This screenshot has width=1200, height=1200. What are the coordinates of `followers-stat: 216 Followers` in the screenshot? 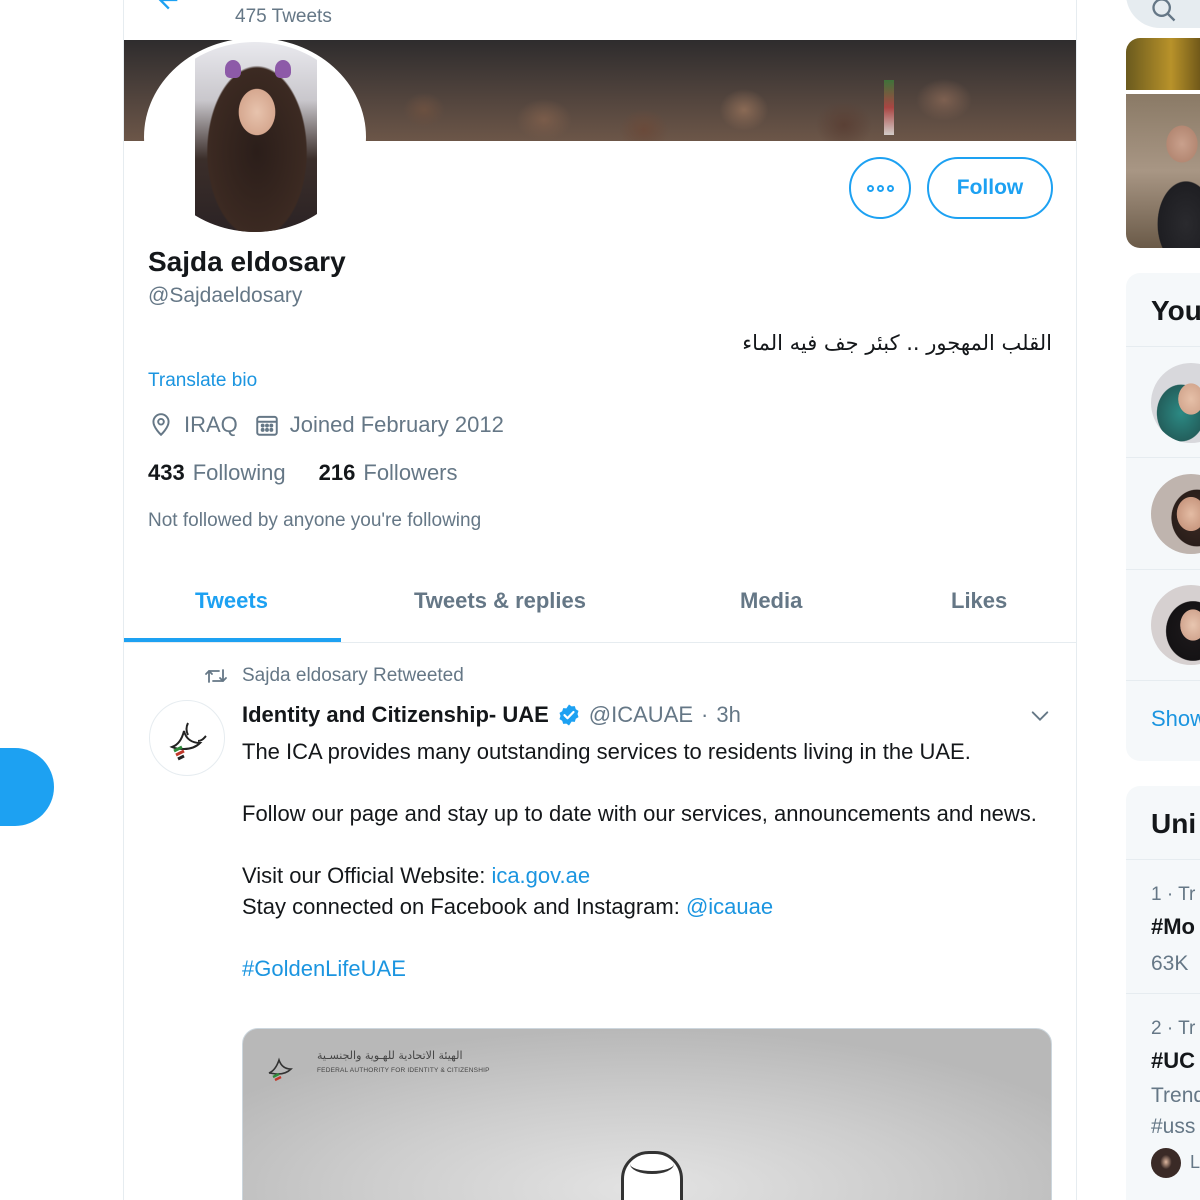 It's located at (388, 473).